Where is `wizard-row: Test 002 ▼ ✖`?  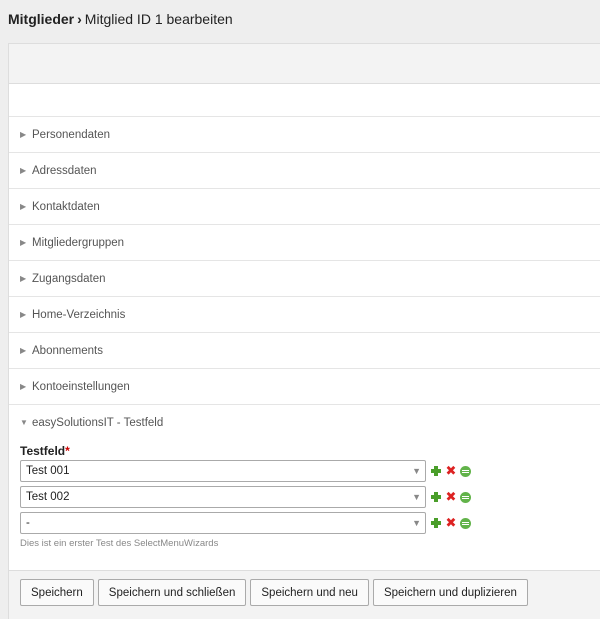
wizard-row: Test 002 ▼ ✖ is located at coordinates (255, 497).